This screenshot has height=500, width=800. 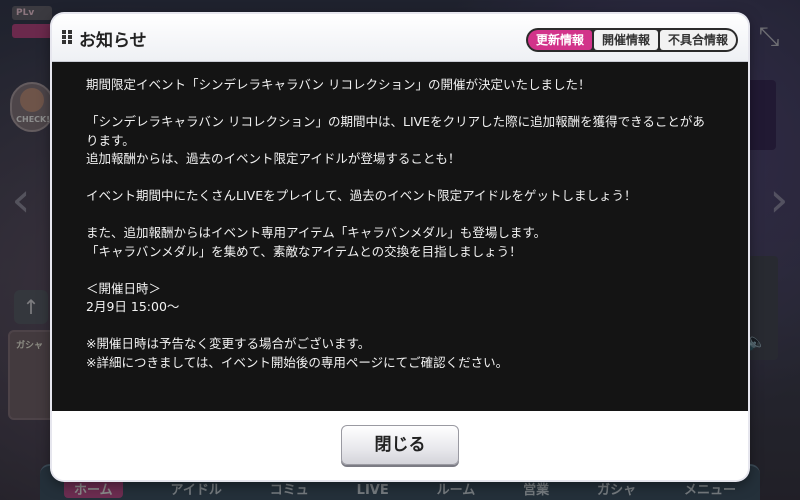 I want to click on notice-line: 追加報酬からは、過去のイベント限定アイドルが登場することも！, so click(x=273, y=158).